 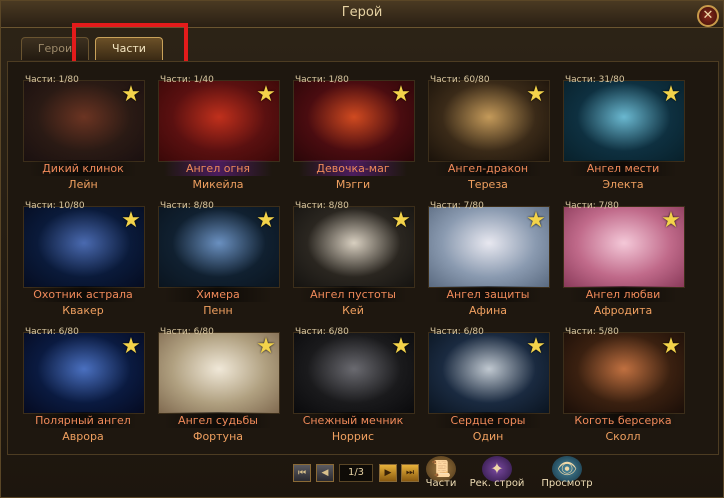 I want to click on close-icon: ✕, so click(x=708, y=15).